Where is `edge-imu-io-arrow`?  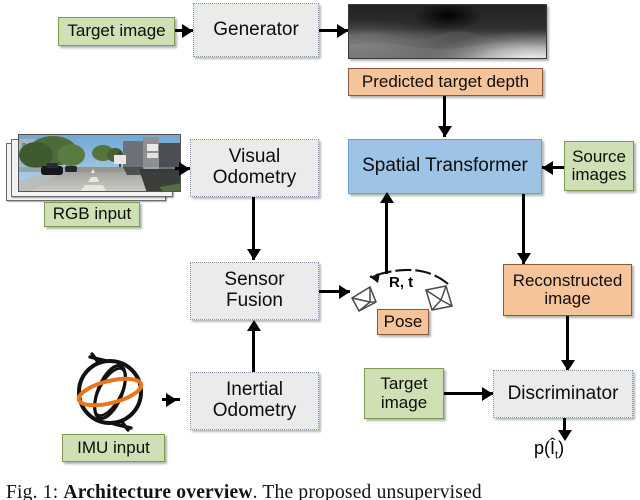
edge-imu-io-arrow is located at coordinates (171, 400).